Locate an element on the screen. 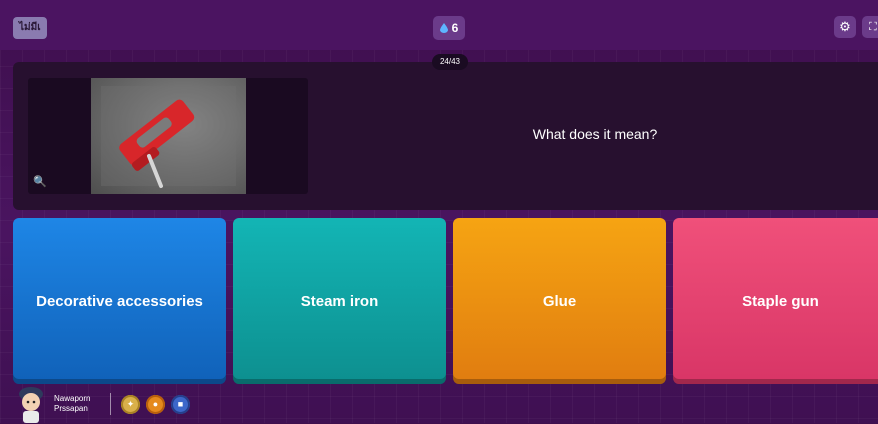  player-name: Nawaporn Prssapan is located at coordinates (80, 404).